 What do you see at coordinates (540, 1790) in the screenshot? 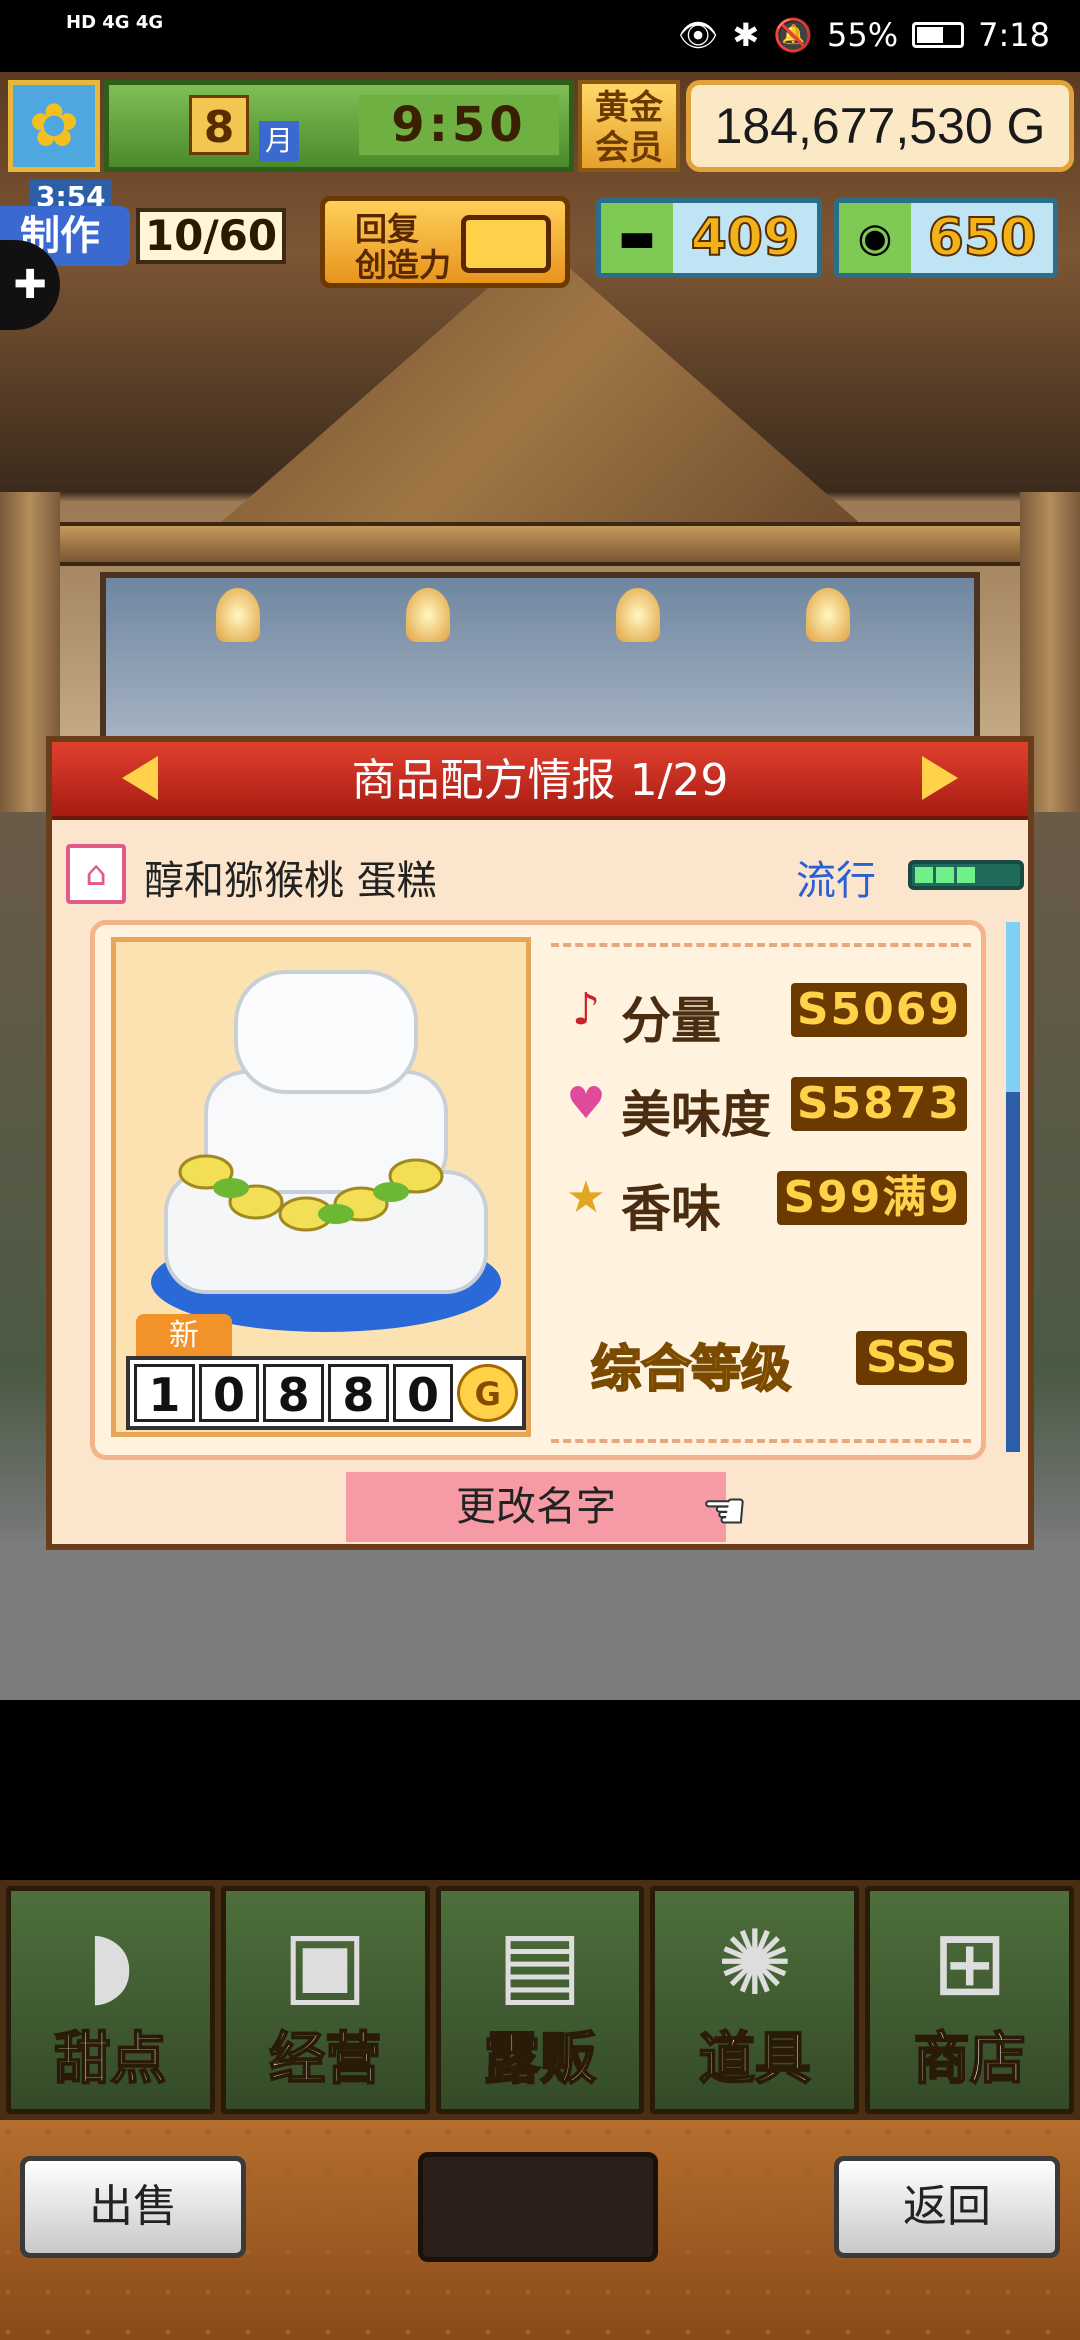
I see `blank-area` at bounding box center [540, 1790].